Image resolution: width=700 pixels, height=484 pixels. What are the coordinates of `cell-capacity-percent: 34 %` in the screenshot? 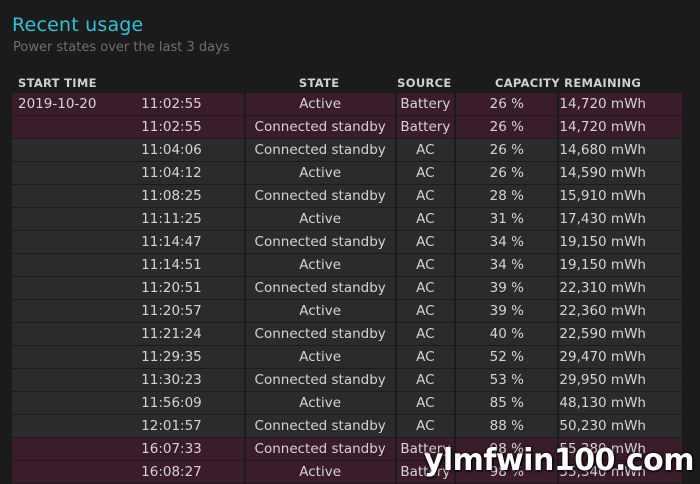 It's located at (506, 265).